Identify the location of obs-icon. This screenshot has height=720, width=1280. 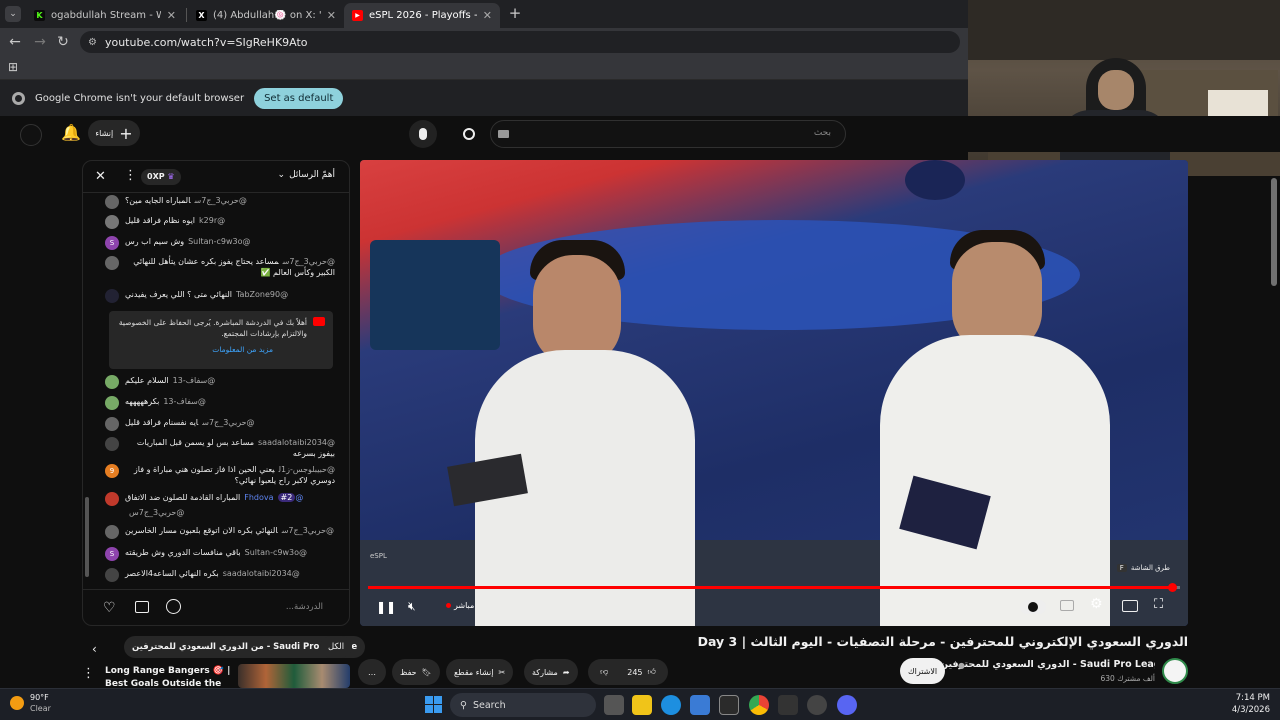
(817, 705).